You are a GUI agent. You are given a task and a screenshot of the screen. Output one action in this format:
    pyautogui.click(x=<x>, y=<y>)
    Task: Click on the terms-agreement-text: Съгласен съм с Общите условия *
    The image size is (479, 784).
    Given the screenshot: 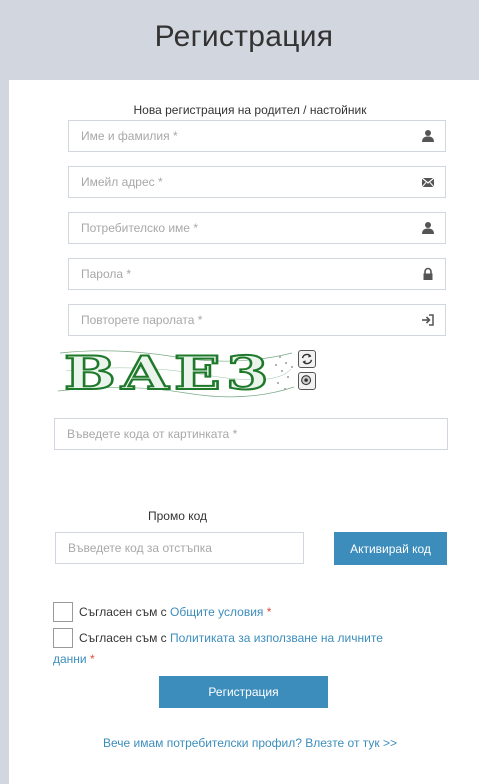 What is the action you would take?
    pyautogui.click(x=175, y=612)
    